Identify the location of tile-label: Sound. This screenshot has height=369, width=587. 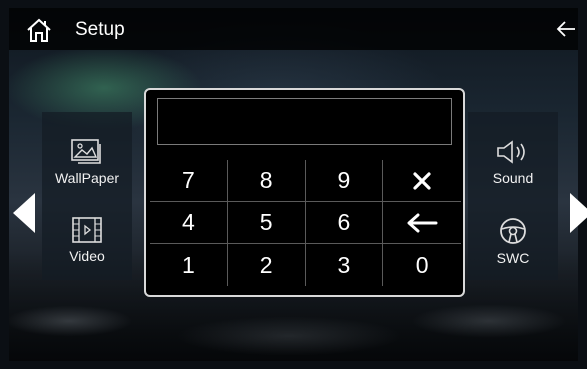
(513, 178).